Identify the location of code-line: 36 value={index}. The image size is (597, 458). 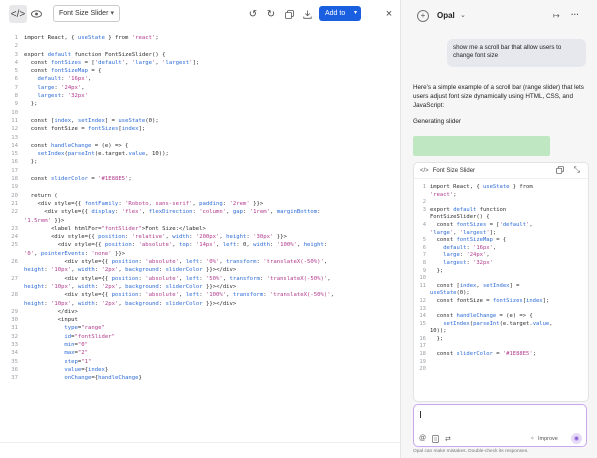
(200, 370).